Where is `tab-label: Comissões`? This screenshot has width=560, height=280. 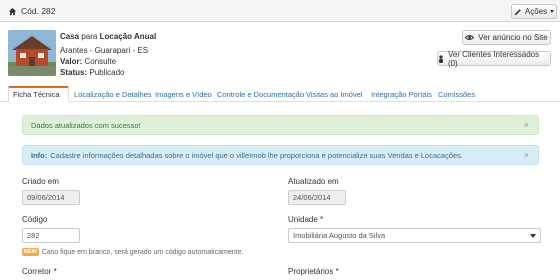 tab-label: Comissões is located at coordinates (457, 94).